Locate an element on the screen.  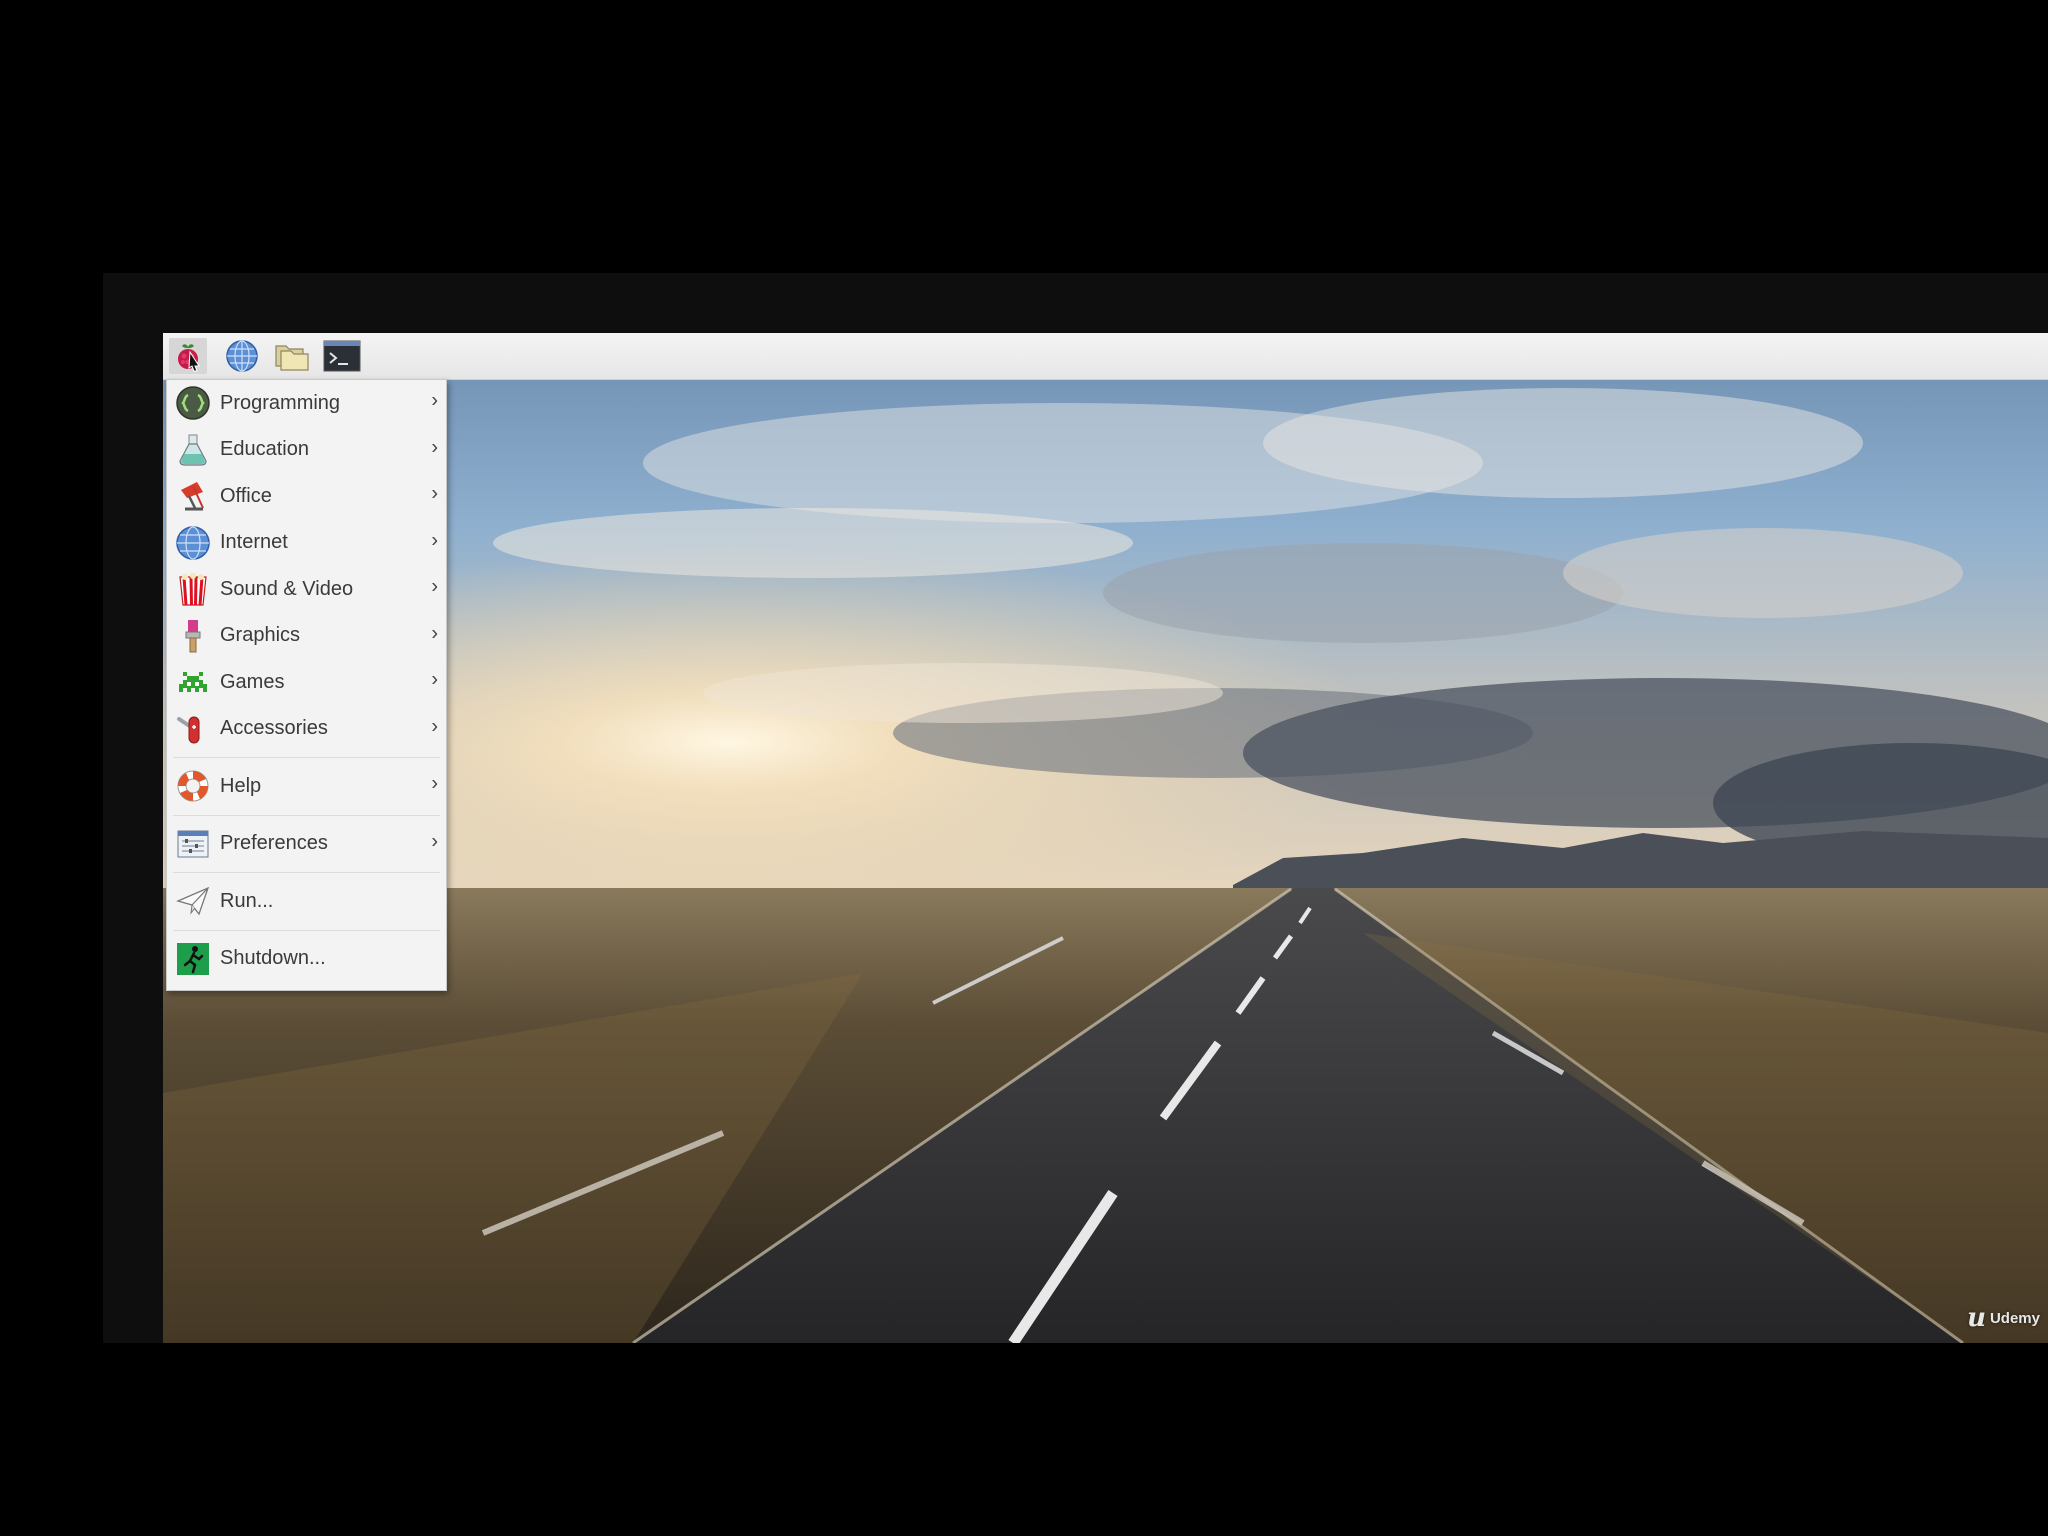
programming-icon is located at coordinates (193, 403).